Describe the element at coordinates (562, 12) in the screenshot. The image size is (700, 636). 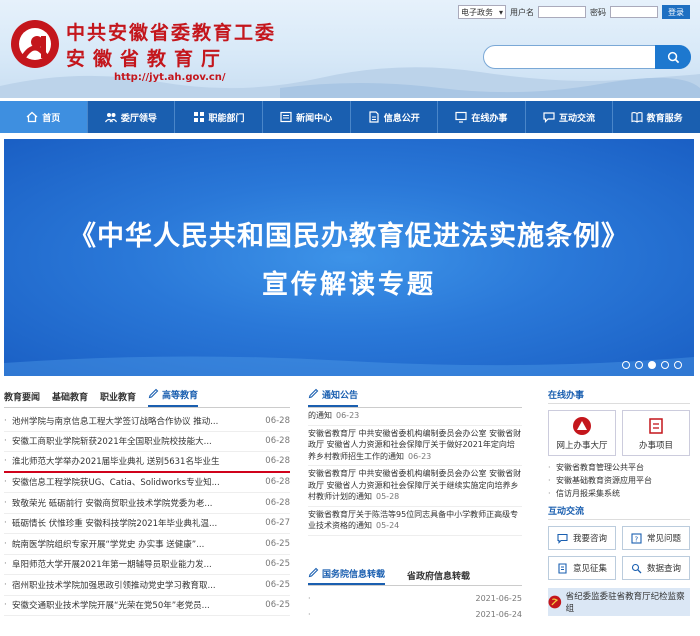
I see `username-input` at that location.